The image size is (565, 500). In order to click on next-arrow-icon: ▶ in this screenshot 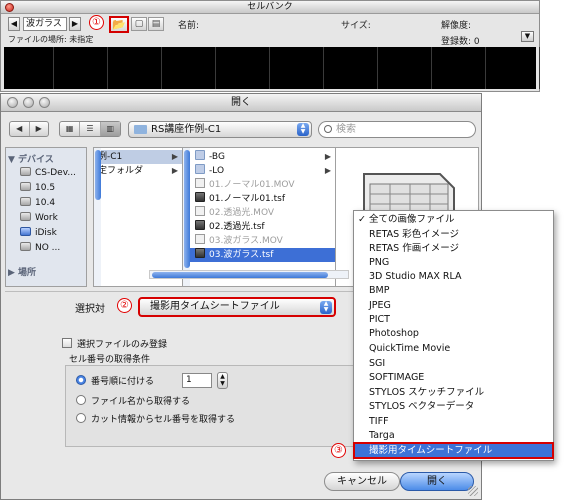, I will do `click(75, 24)`.